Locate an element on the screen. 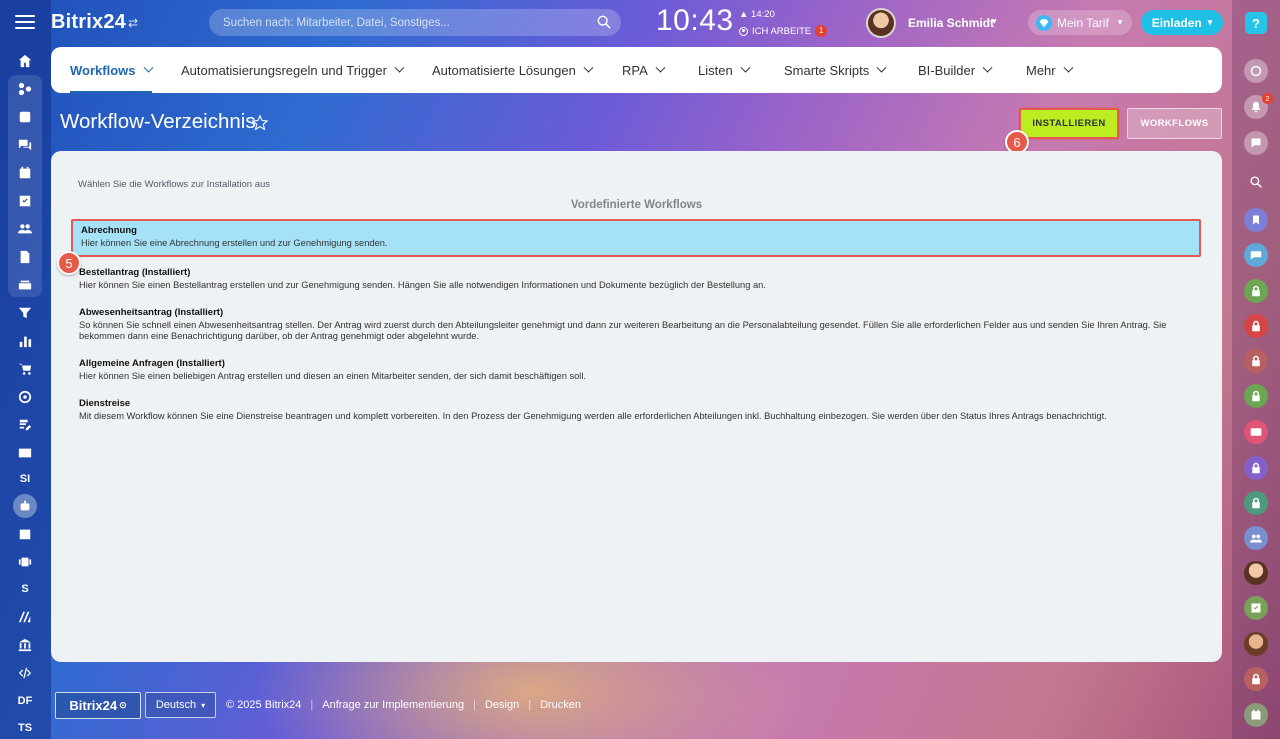  crm-icon is located at coordinates (25, 89).